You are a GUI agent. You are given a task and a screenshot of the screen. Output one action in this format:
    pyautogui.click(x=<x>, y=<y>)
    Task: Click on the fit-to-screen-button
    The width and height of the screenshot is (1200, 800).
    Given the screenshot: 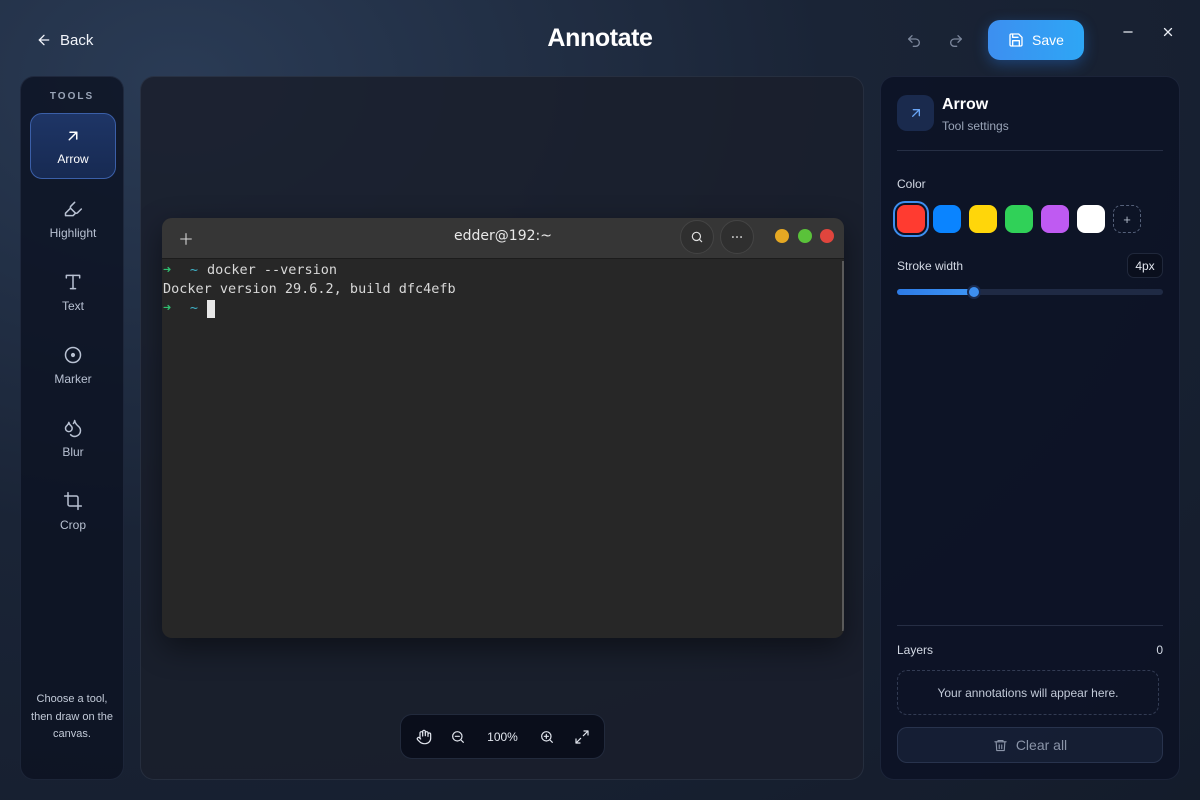 What is the action you would take?
    pyautogui.click(x=582, y=737)
    